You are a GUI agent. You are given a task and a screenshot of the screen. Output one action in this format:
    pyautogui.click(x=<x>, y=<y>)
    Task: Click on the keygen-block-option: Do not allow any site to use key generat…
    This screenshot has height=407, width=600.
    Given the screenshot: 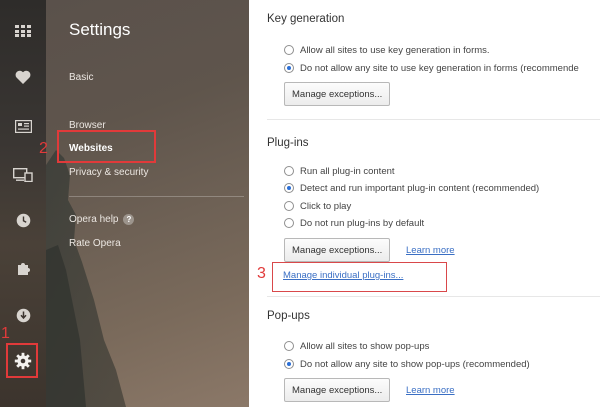 What is the action you would take?
    pyautogui.click(x=431, y=68)
    